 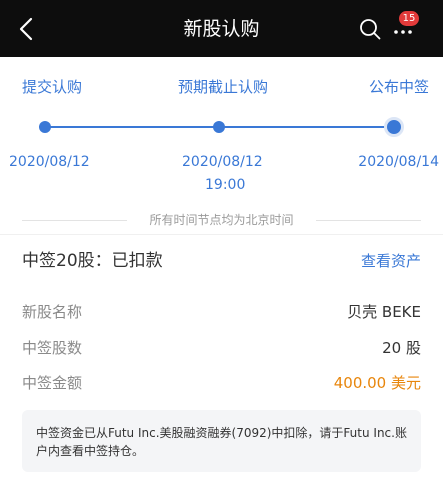 I want to click on step-label-allotment: 公布中签, so click(x=398, y=87).